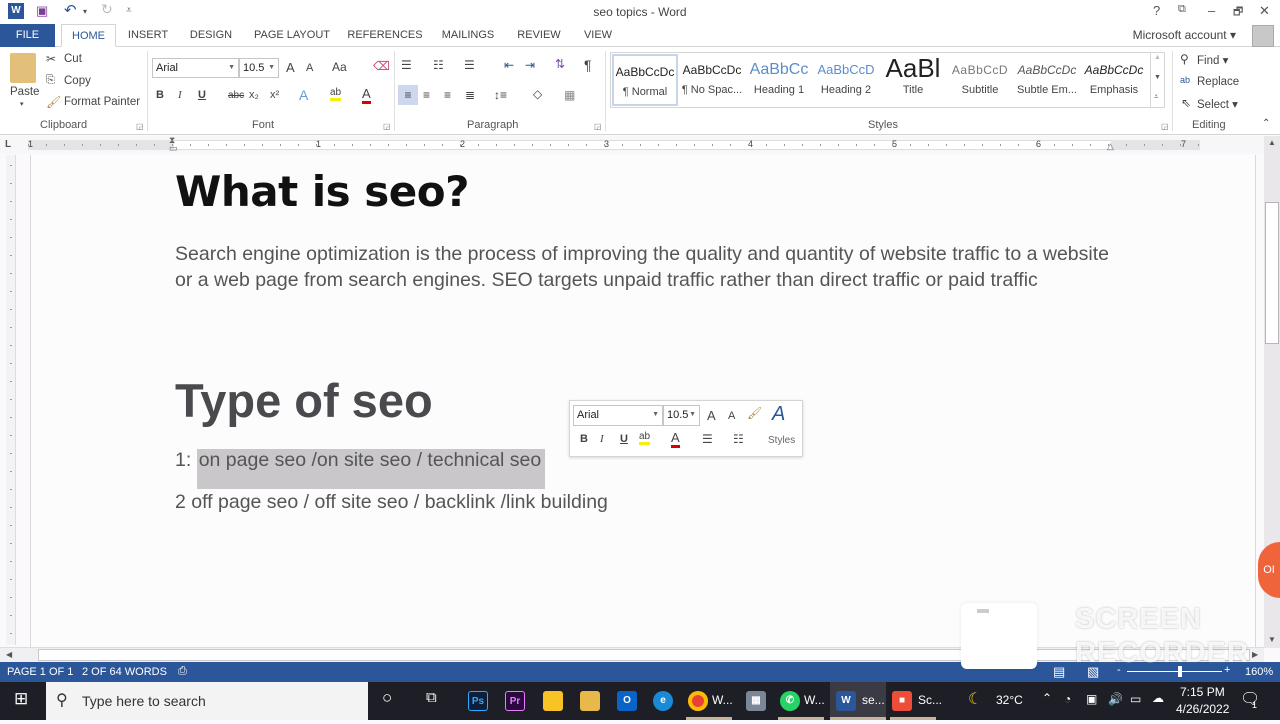  What do you see at coordinates (290, 67) in the screenshot?
I see `grow-font-icon: A` at bounding box center [290, 67].